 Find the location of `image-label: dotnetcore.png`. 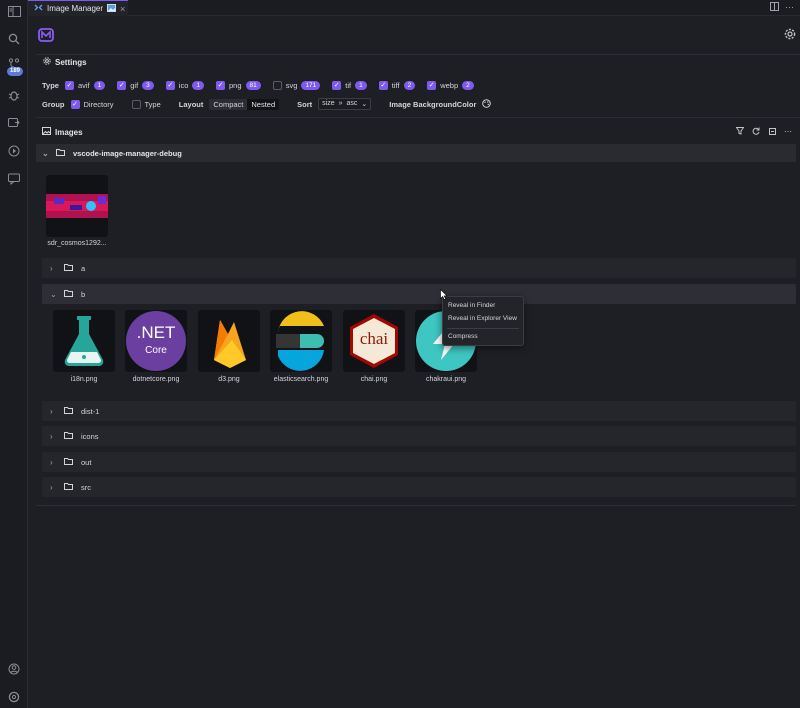

image-label: dotnetcore.png is located at coordinates (156, 379).